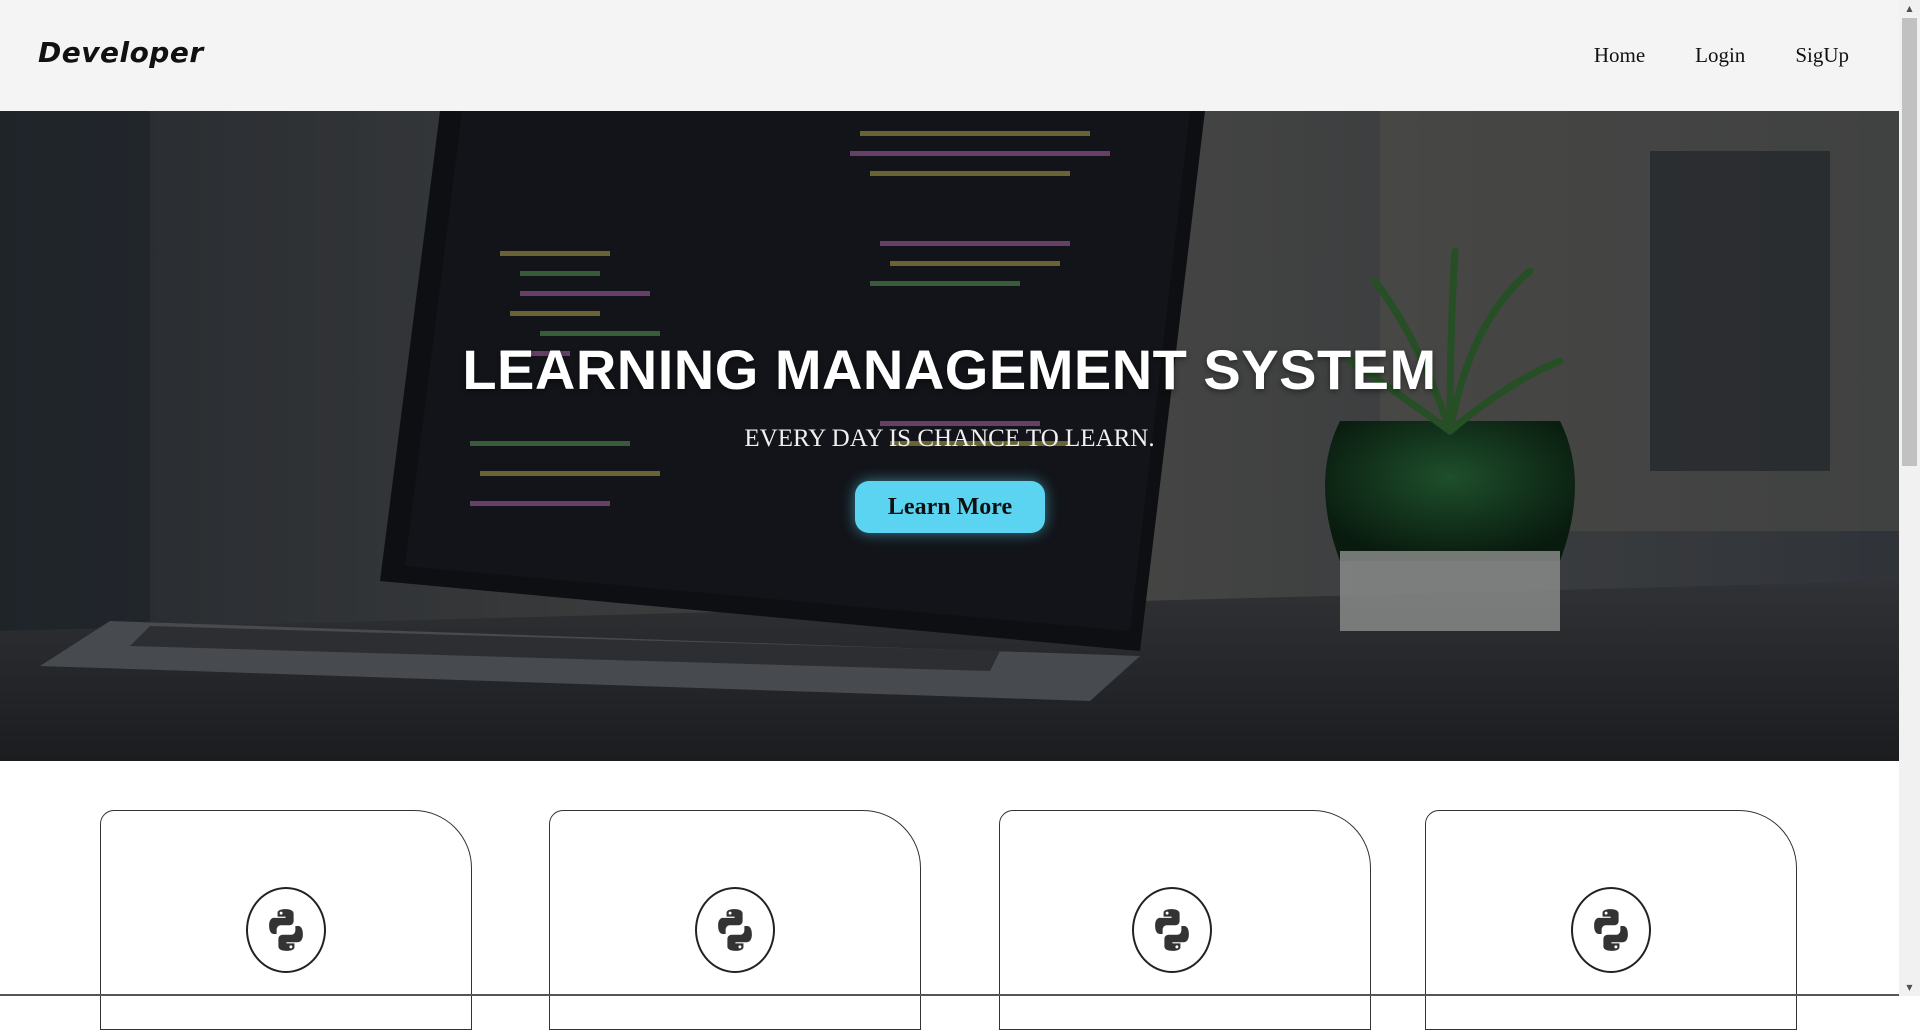 The height and width of the screenshot is (1030, 1920). What do you see at coordinates (1909, 498) in the screenshot?
I see `vertical-scrollbar: ▲ ▼` at bounding box center [1909, 498].